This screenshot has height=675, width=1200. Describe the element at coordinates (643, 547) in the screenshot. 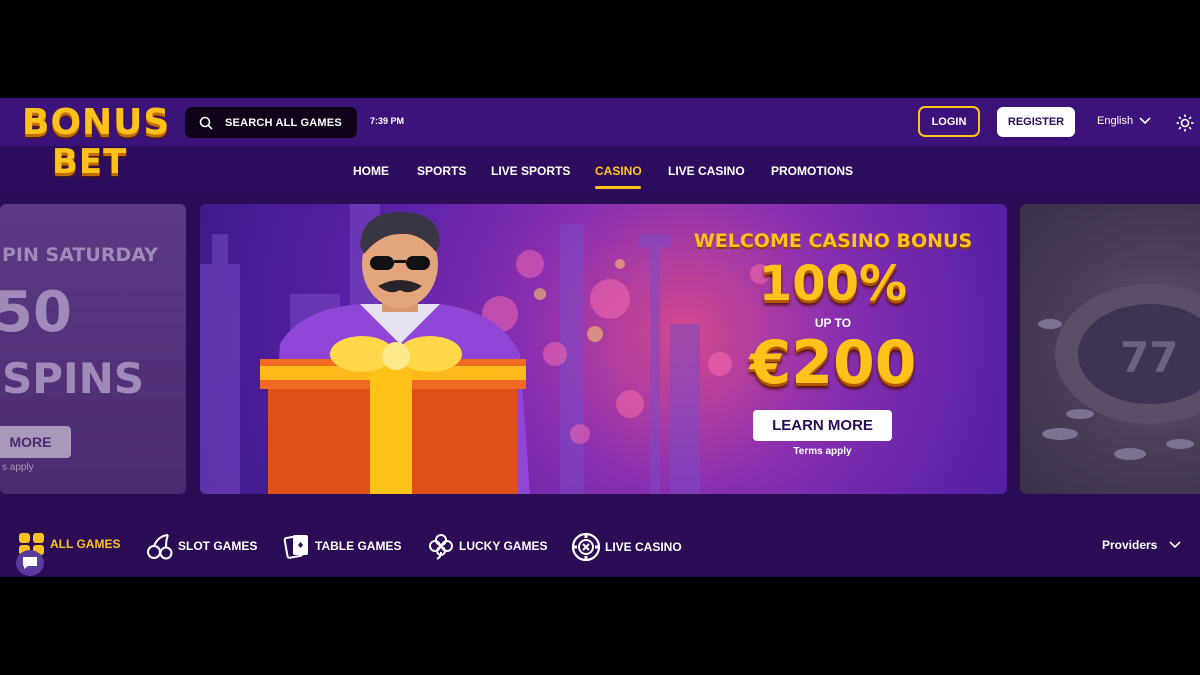

I see `category-label: LIVE CASINO` at that location.